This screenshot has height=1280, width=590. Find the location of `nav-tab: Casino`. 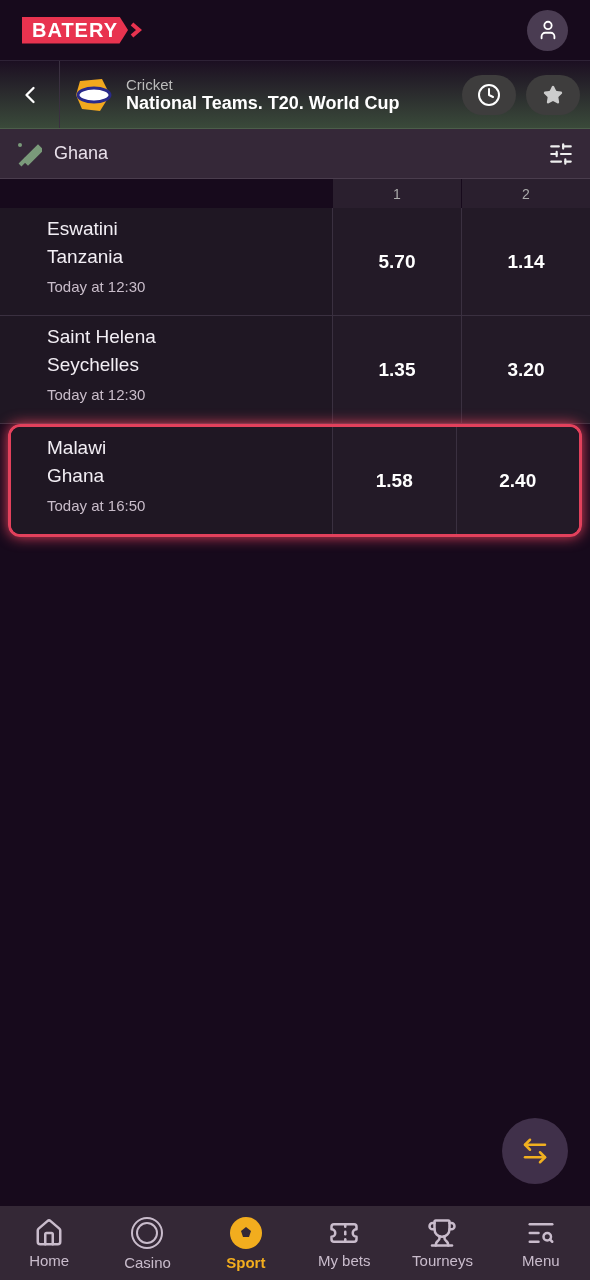

nav-tab: Casino is located at coordinates (147, 1243).